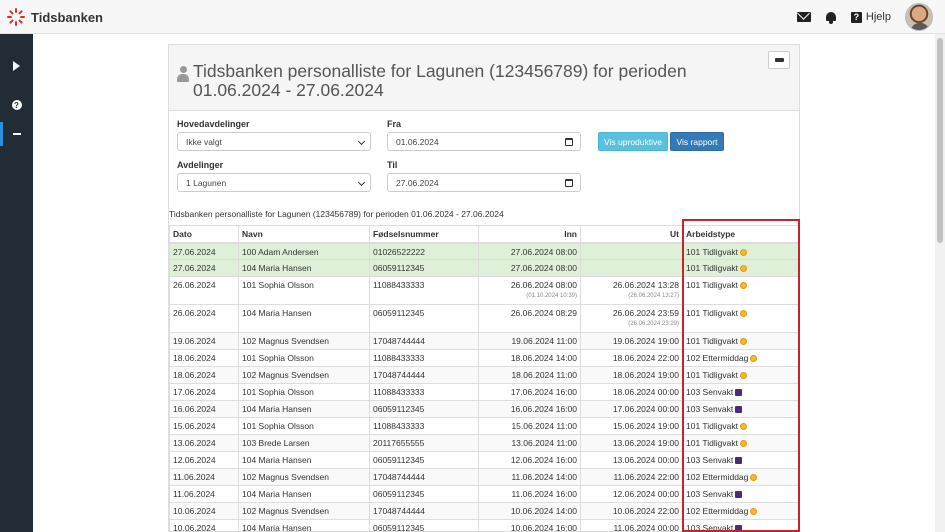 This screenshot has width=945, height=532. What do you see at coordinates (399, 285) in the screenshot?
I see `cell-fodselsnummer-text: 11088433333` at bounding box center [399, 285].